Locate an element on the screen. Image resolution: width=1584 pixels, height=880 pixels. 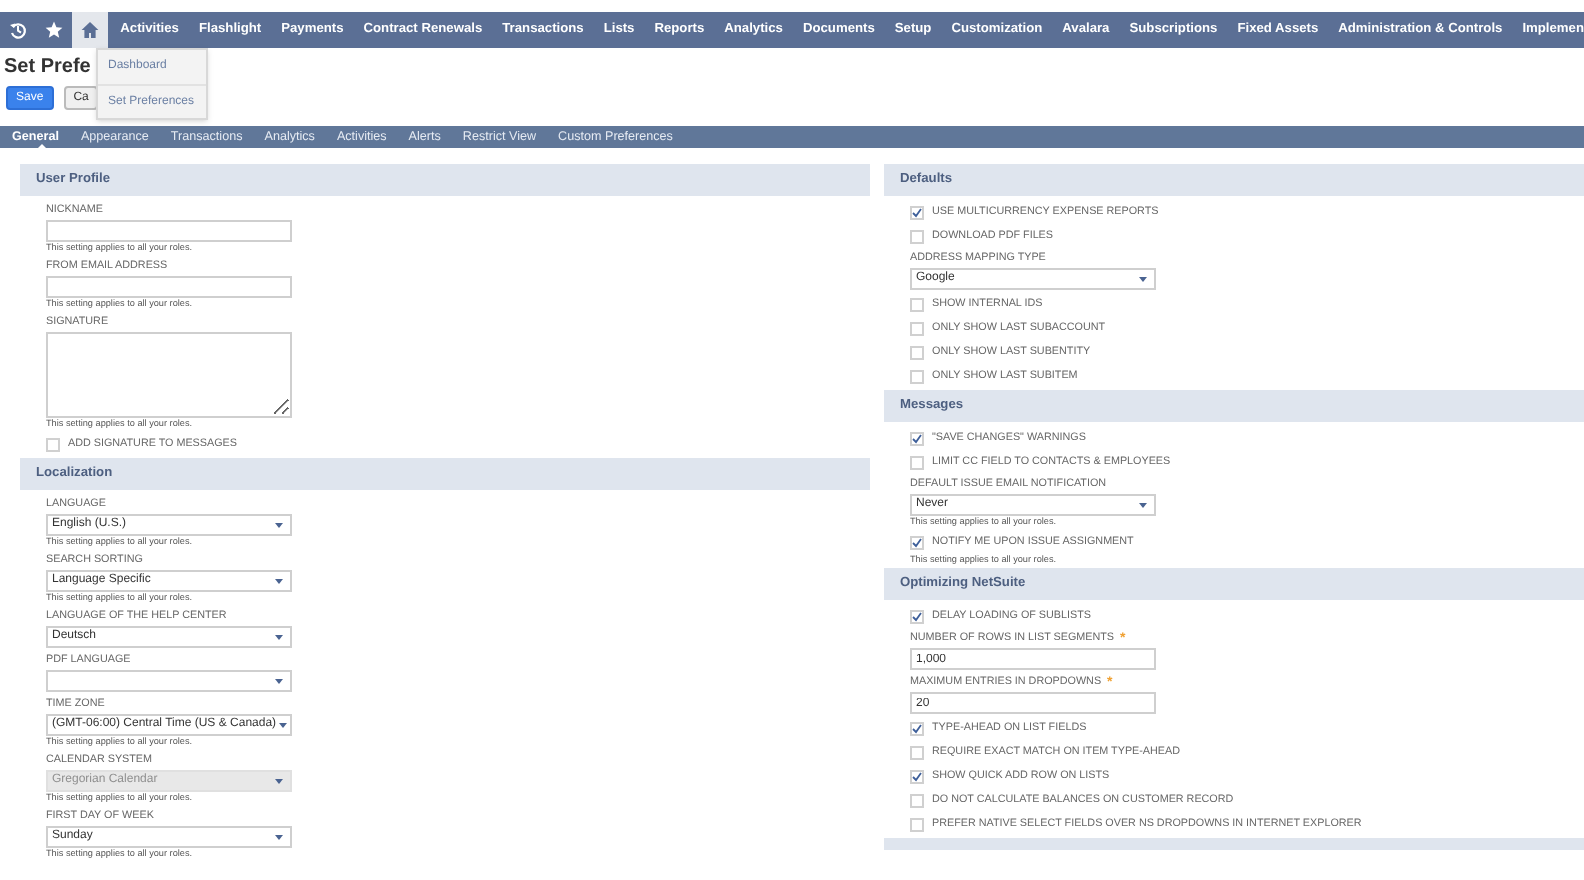
page-title: Set Prefe is located at coordinates (47, 67).